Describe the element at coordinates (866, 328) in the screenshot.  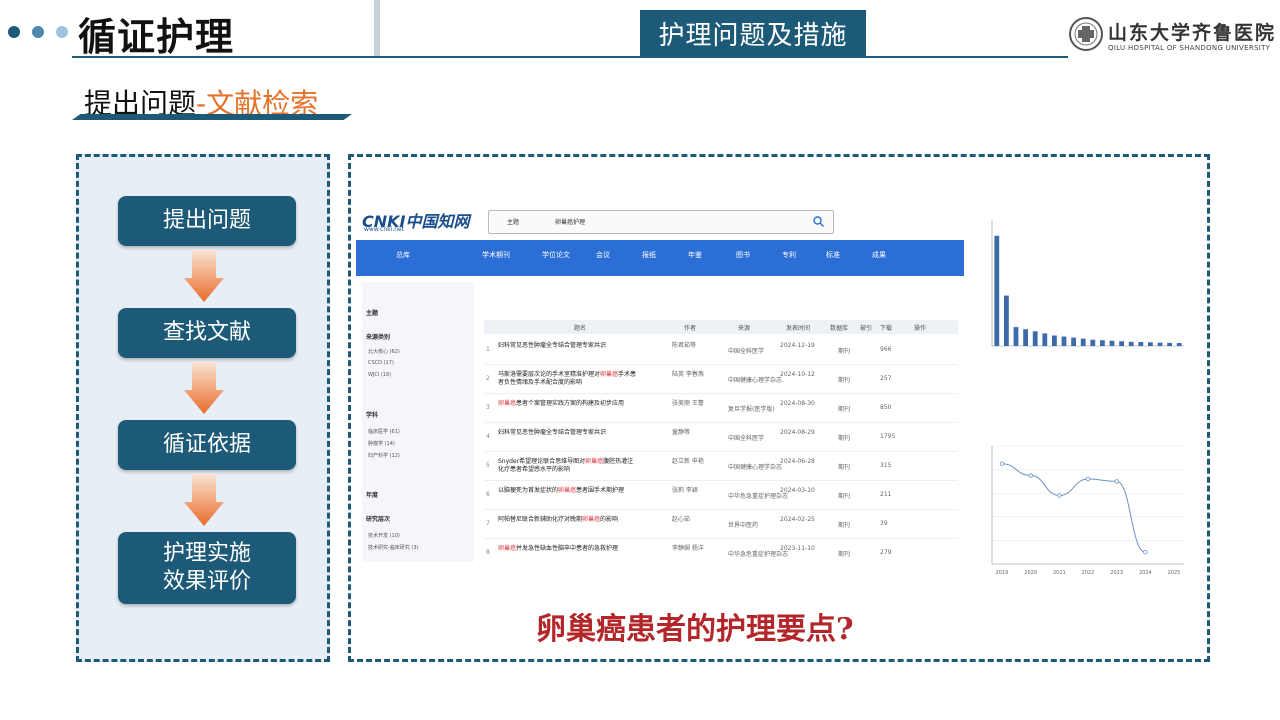
I see `column-header: 被引` at that location.